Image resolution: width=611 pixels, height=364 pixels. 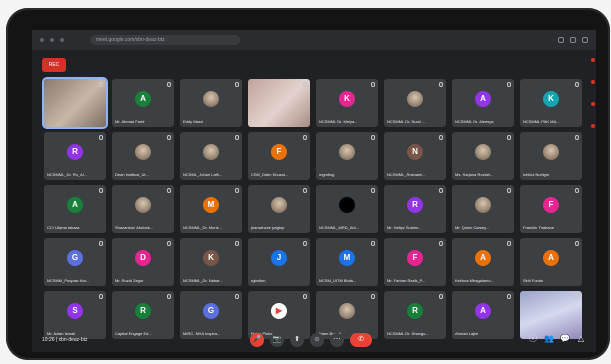 I want to click on avatar-initial: D, so click(x=143, y=258).